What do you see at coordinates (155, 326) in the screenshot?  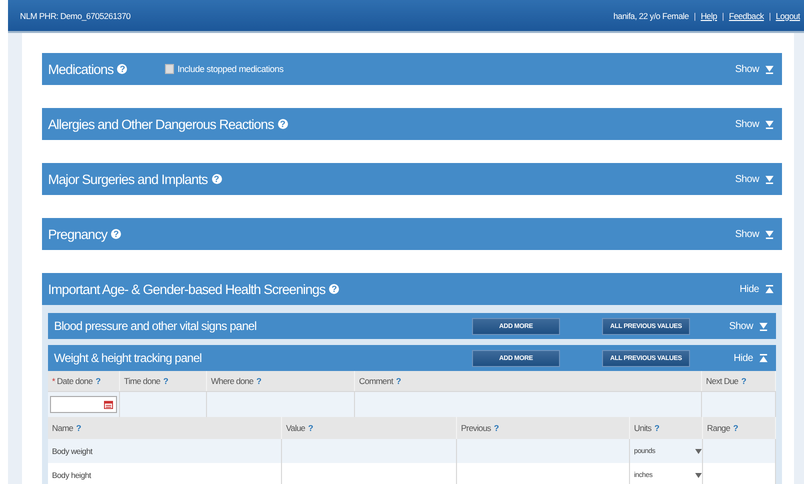 I see `panel-title: Blood pressure and other vital signs panel` at bounding box center [155, 326].